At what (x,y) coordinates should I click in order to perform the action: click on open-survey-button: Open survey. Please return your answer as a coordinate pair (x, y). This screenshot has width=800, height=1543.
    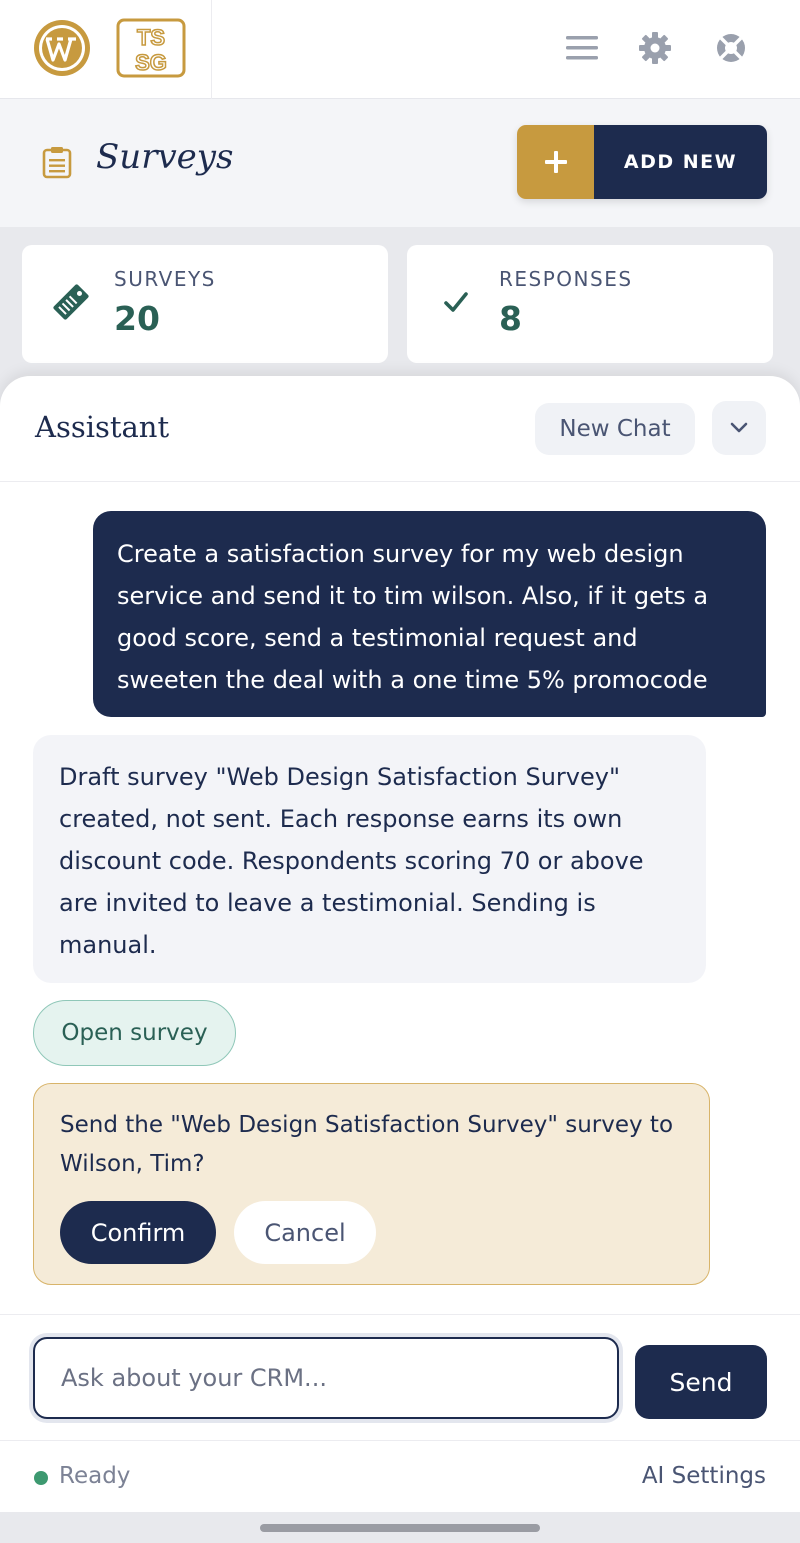
    Looking at the image, I should click on (134, 1033).